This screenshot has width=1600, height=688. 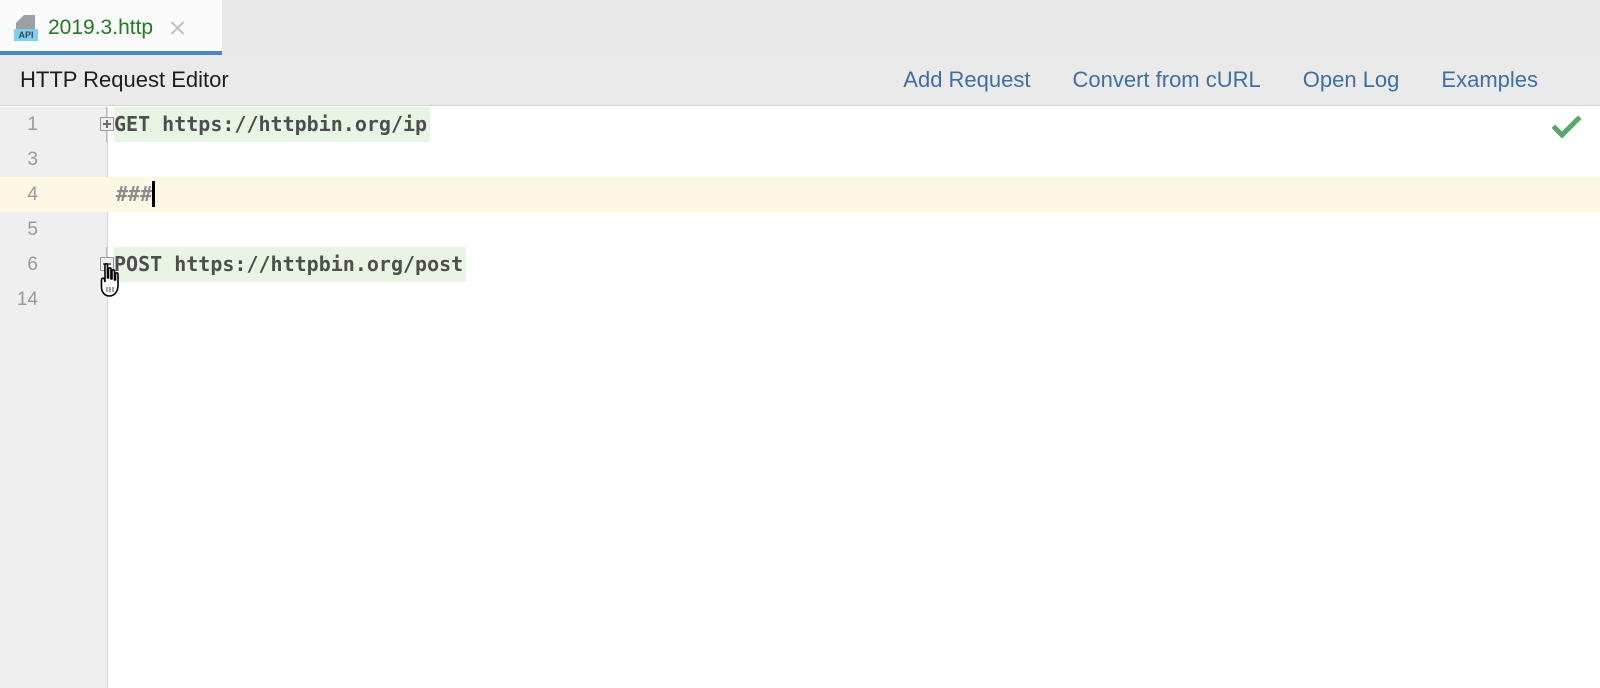 I want to click on http-request-line: GET https://httpbin.org/ip, so click(x=272, y=124).